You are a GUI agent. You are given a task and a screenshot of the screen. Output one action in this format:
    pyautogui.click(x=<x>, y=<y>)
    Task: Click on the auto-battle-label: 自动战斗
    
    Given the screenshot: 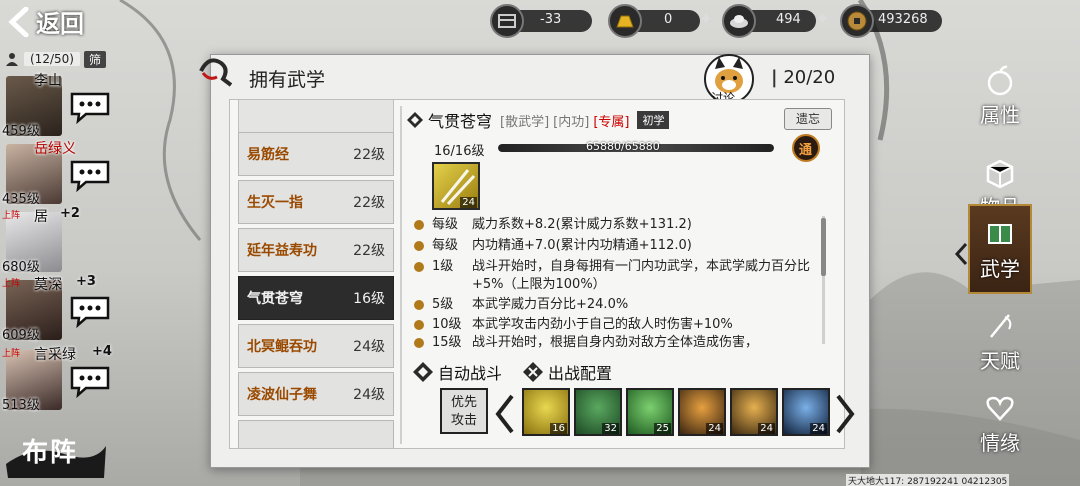 What is the action you would take?
    pyautogui.click(x=470, y=373)
    